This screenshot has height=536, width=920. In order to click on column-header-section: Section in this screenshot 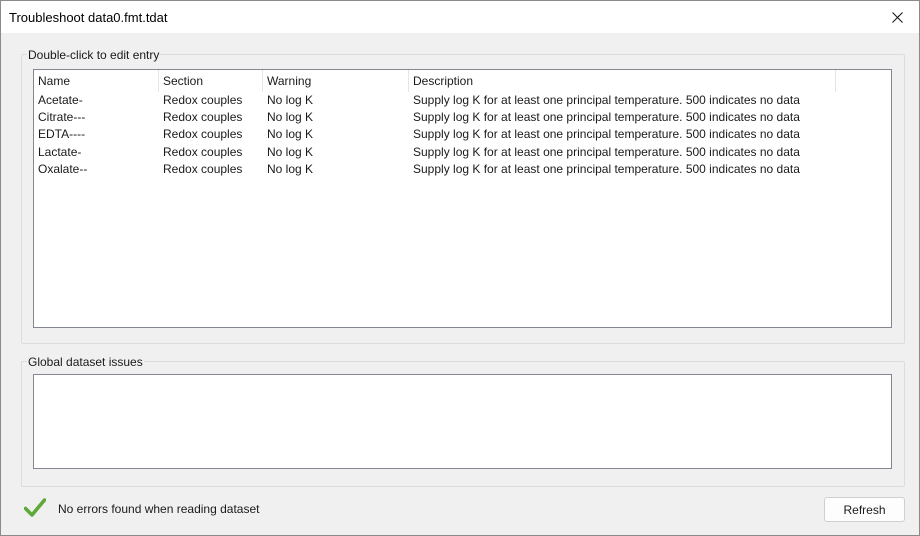, I will do `click(211, 81)`.